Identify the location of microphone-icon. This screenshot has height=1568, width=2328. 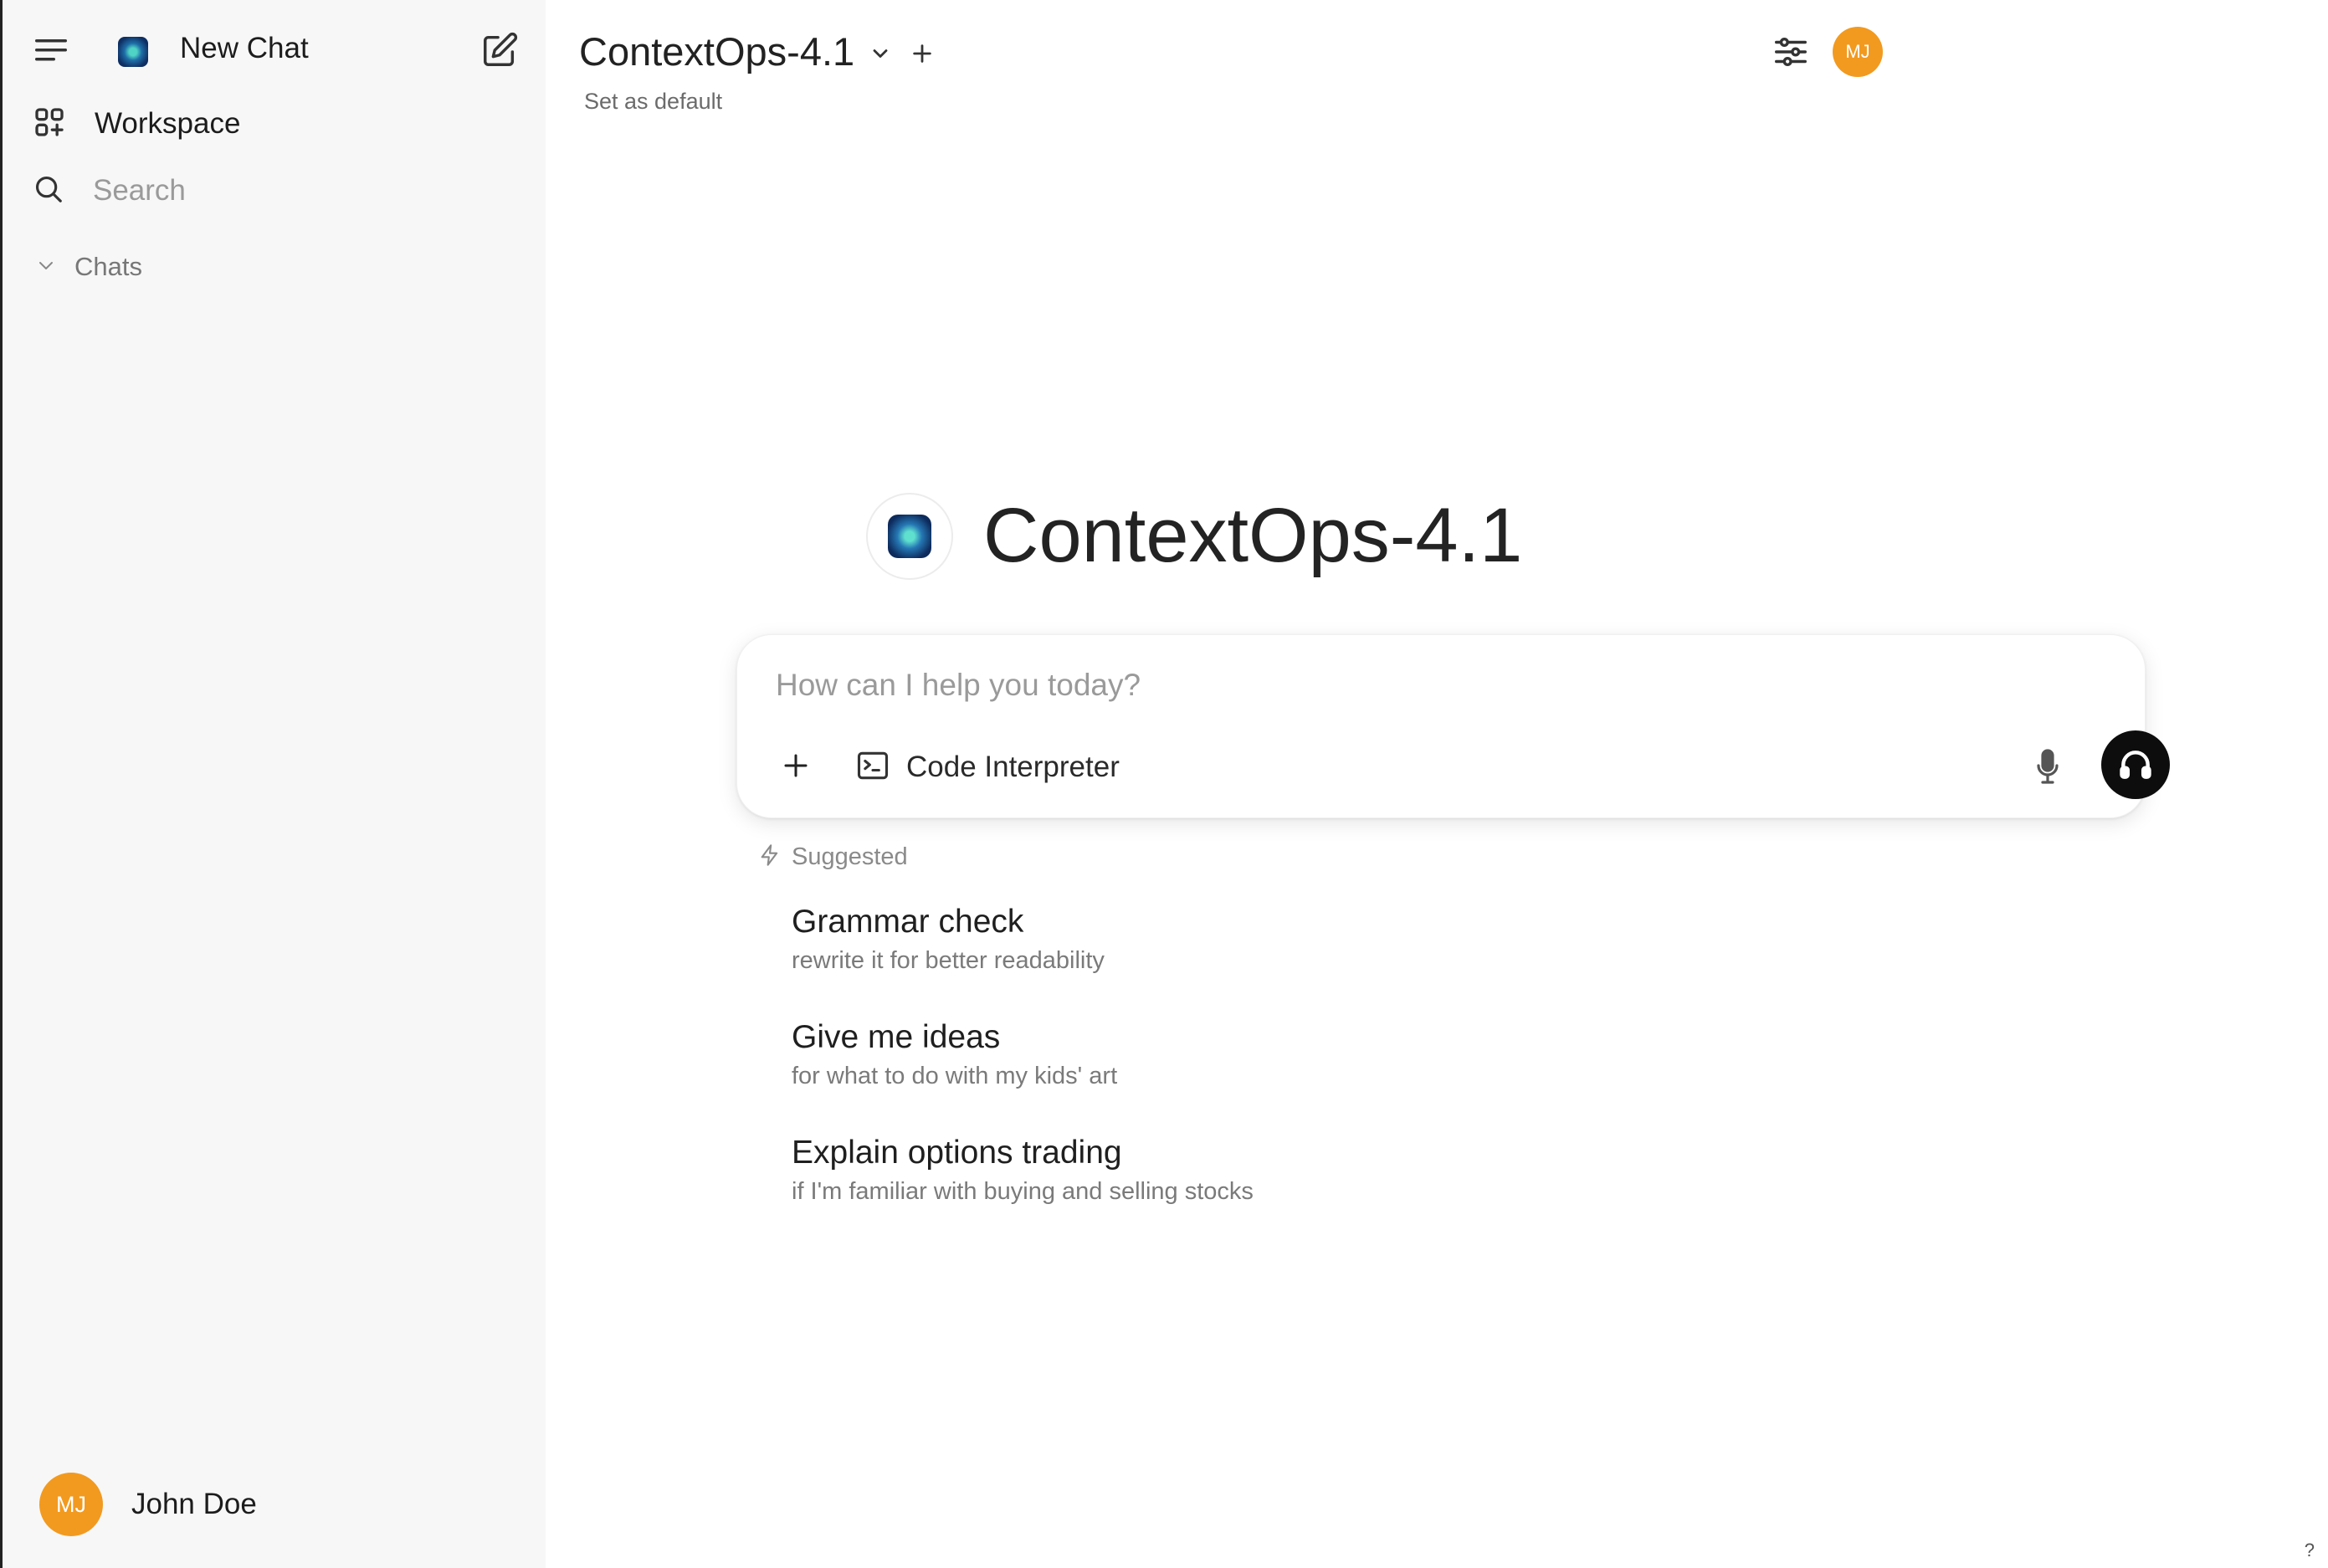
(2048, 767).